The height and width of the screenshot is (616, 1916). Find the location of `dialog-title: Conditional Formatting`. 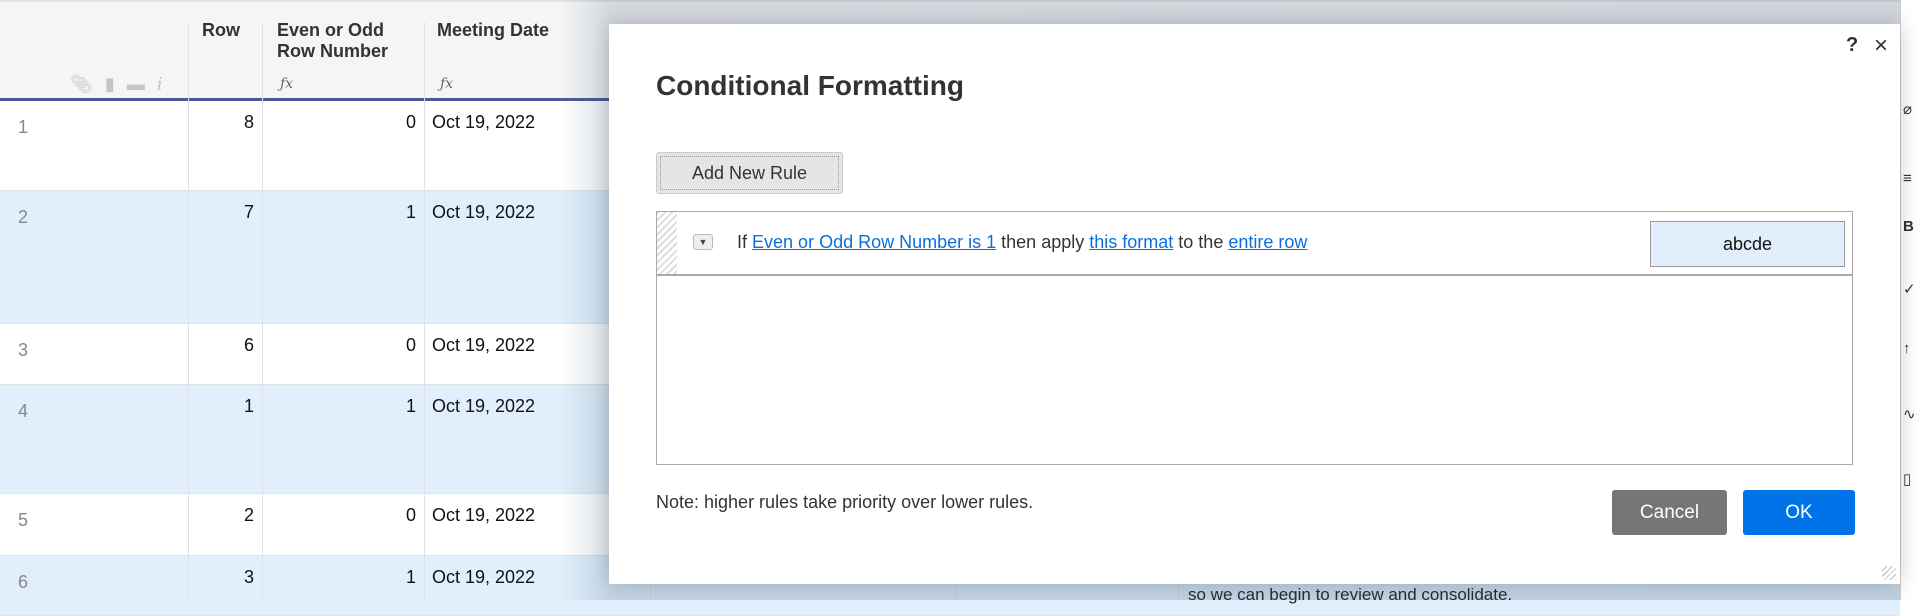

dialog-title: Conditional Formatting is located at coordinates (810, 85).